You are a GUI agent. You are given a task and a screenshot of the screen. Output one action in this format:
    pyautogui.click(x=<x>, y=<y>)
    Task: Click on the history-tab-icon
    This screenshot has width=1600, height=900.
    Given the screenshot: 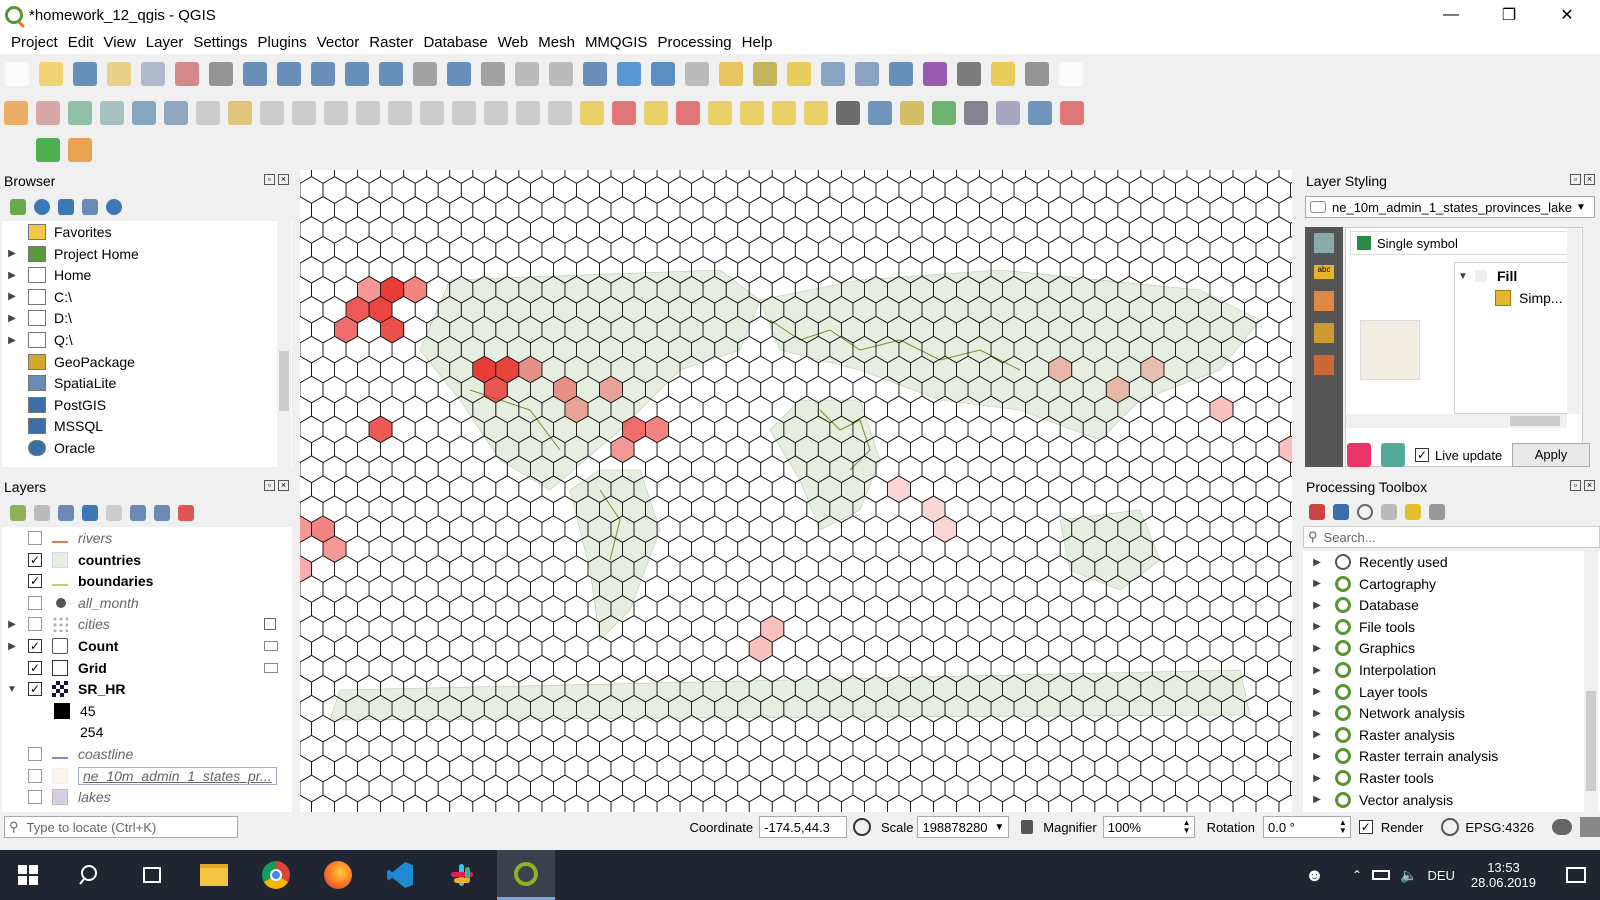 What is the action you would take?
    pyautogui.click(x=1324, y=365)
    